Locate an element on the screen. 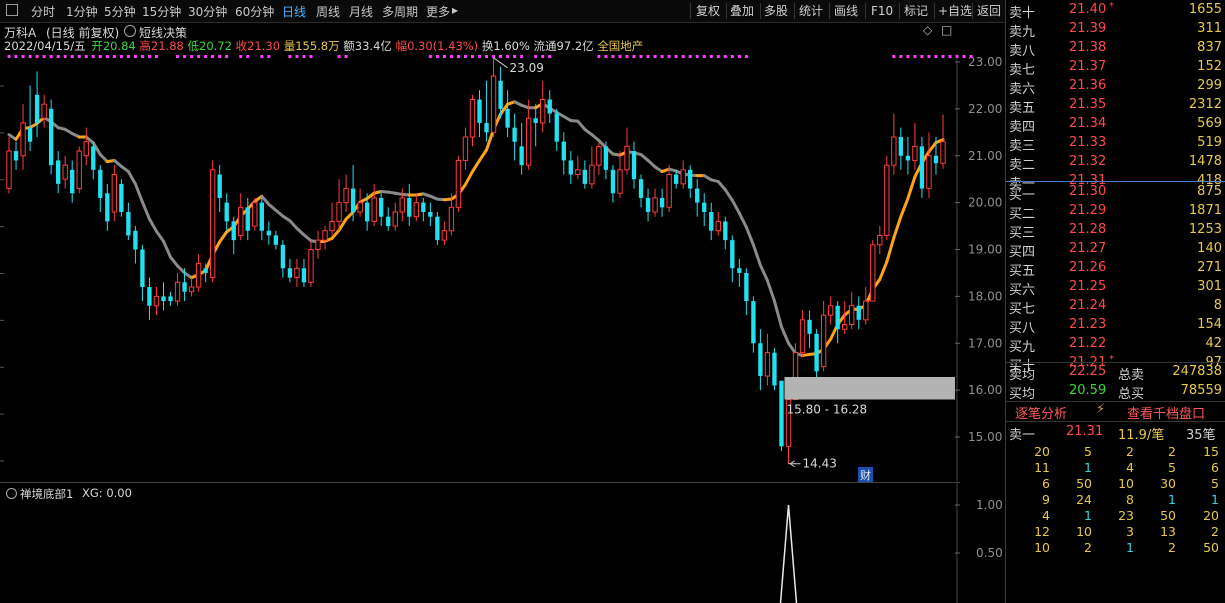  bid-volume: 1253 is located at coordinates (1205, 229).